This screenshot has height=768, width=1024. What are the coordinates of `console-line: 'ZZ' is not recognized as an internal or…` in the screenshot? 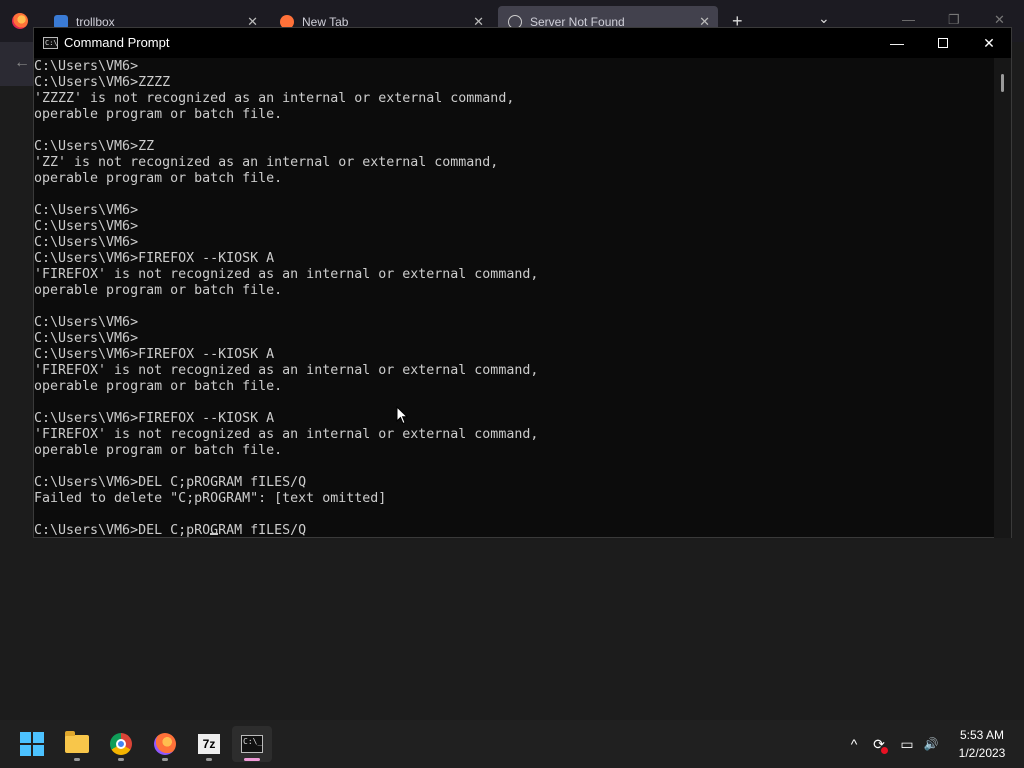 It's located at (266, 162).